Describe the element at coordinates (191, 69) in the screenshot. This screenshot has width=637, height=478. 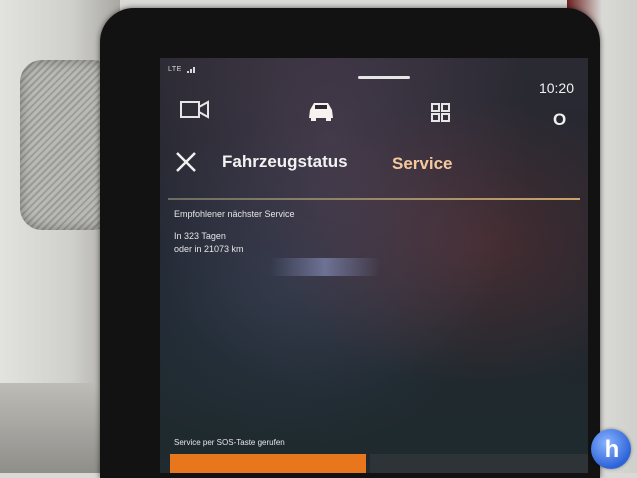
I see `signal-strength-icon` at that location.